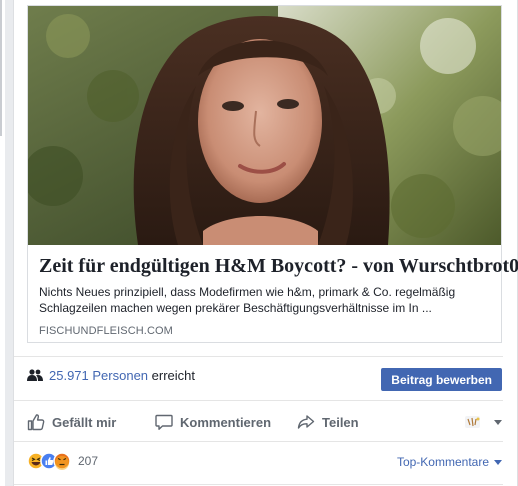  I want to click on share-label: Teilen, so click(340, 422).